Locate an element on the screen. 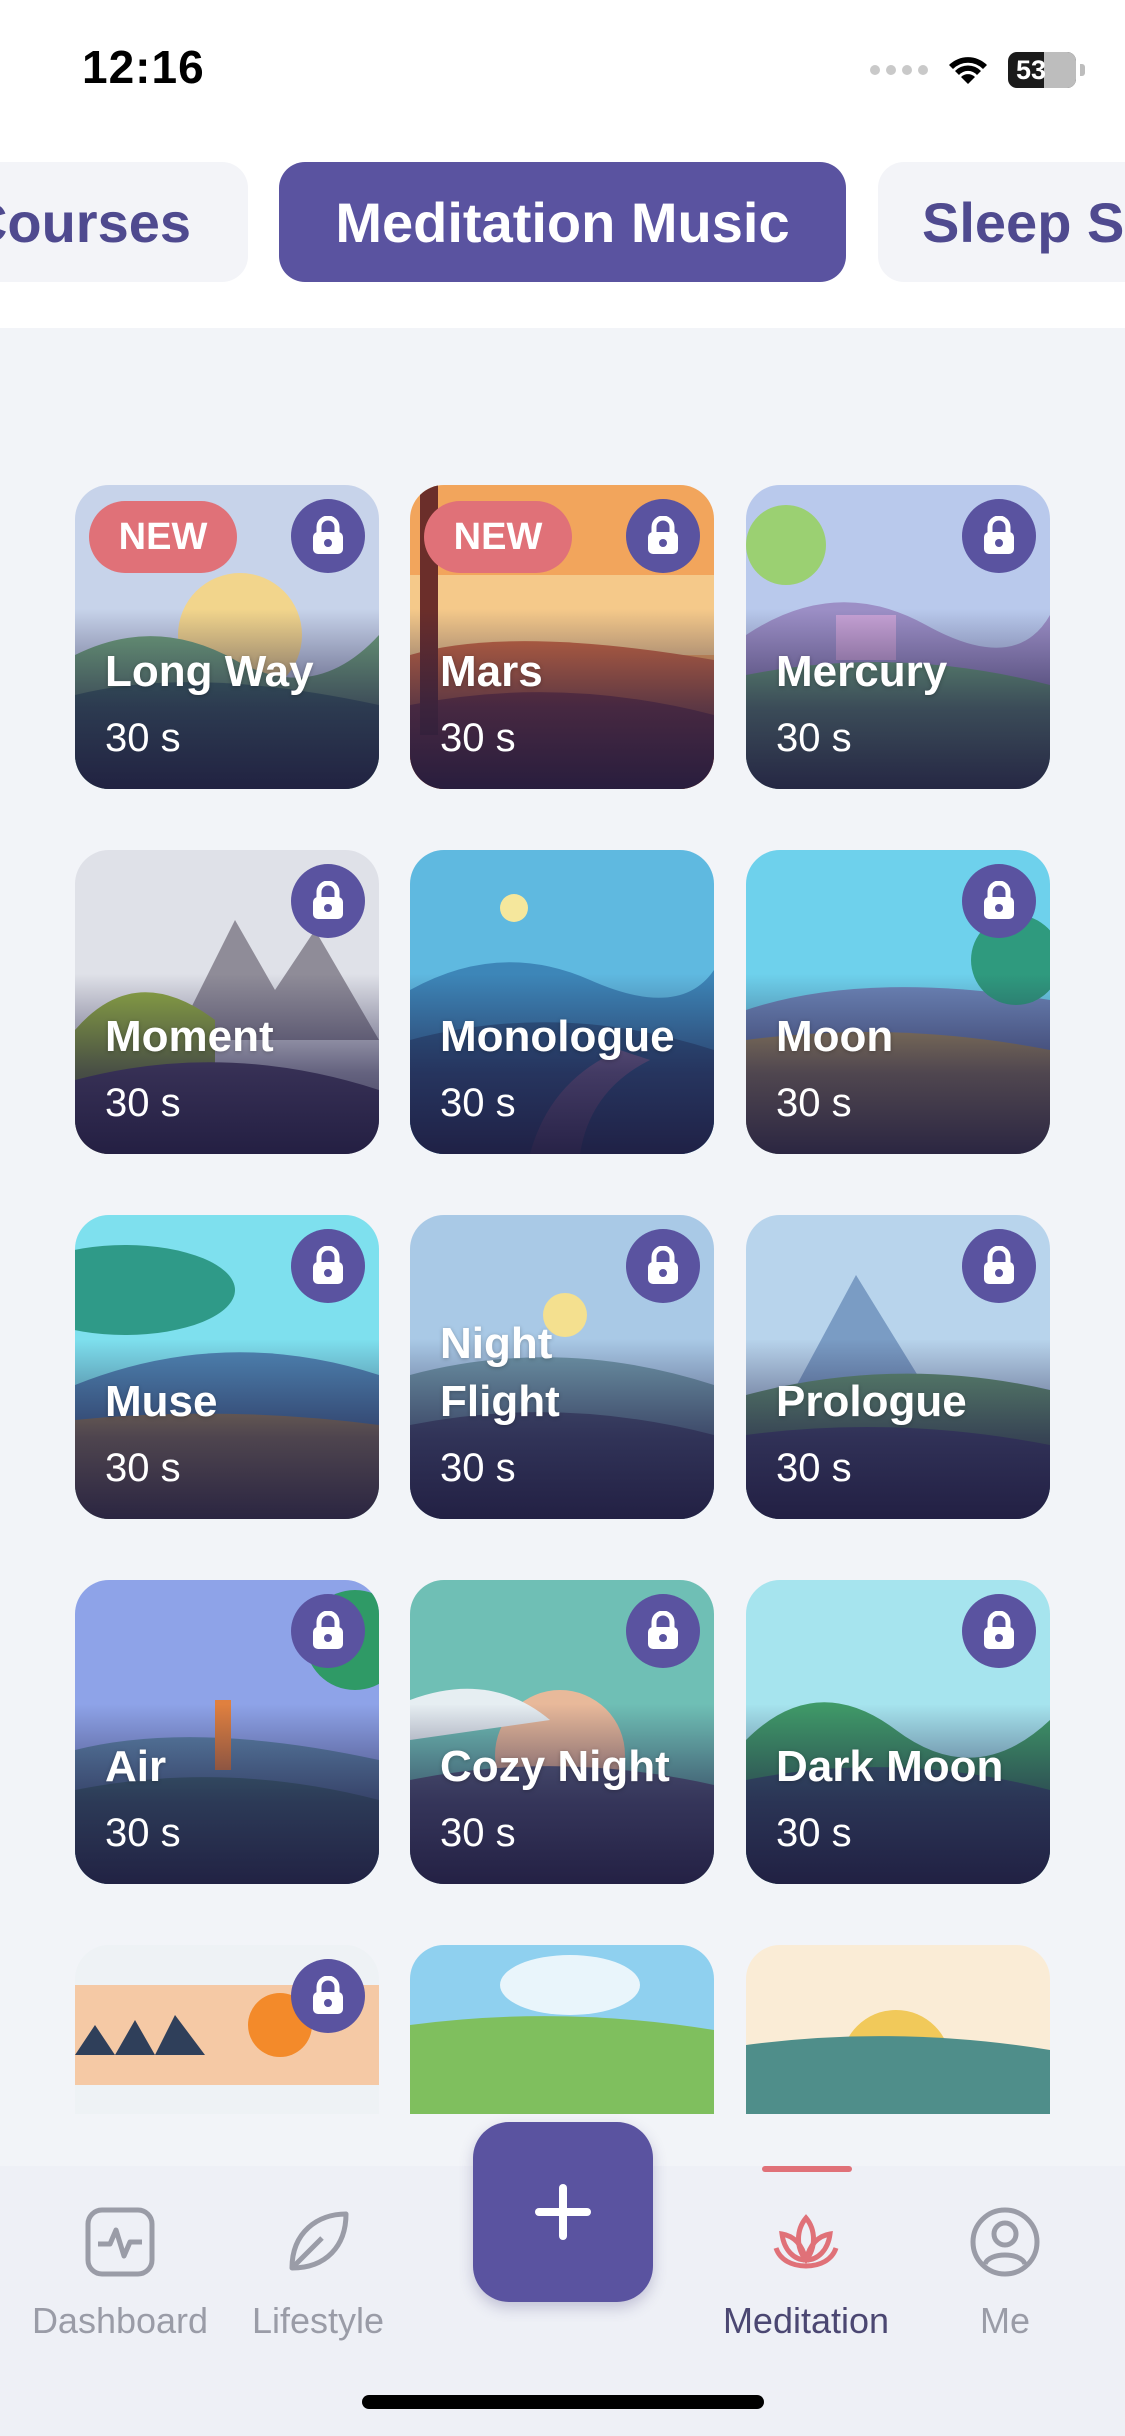 The height and width of the screenshot is (2436, 1125). card-title: Monologue is located at coordinates (557, 1036).